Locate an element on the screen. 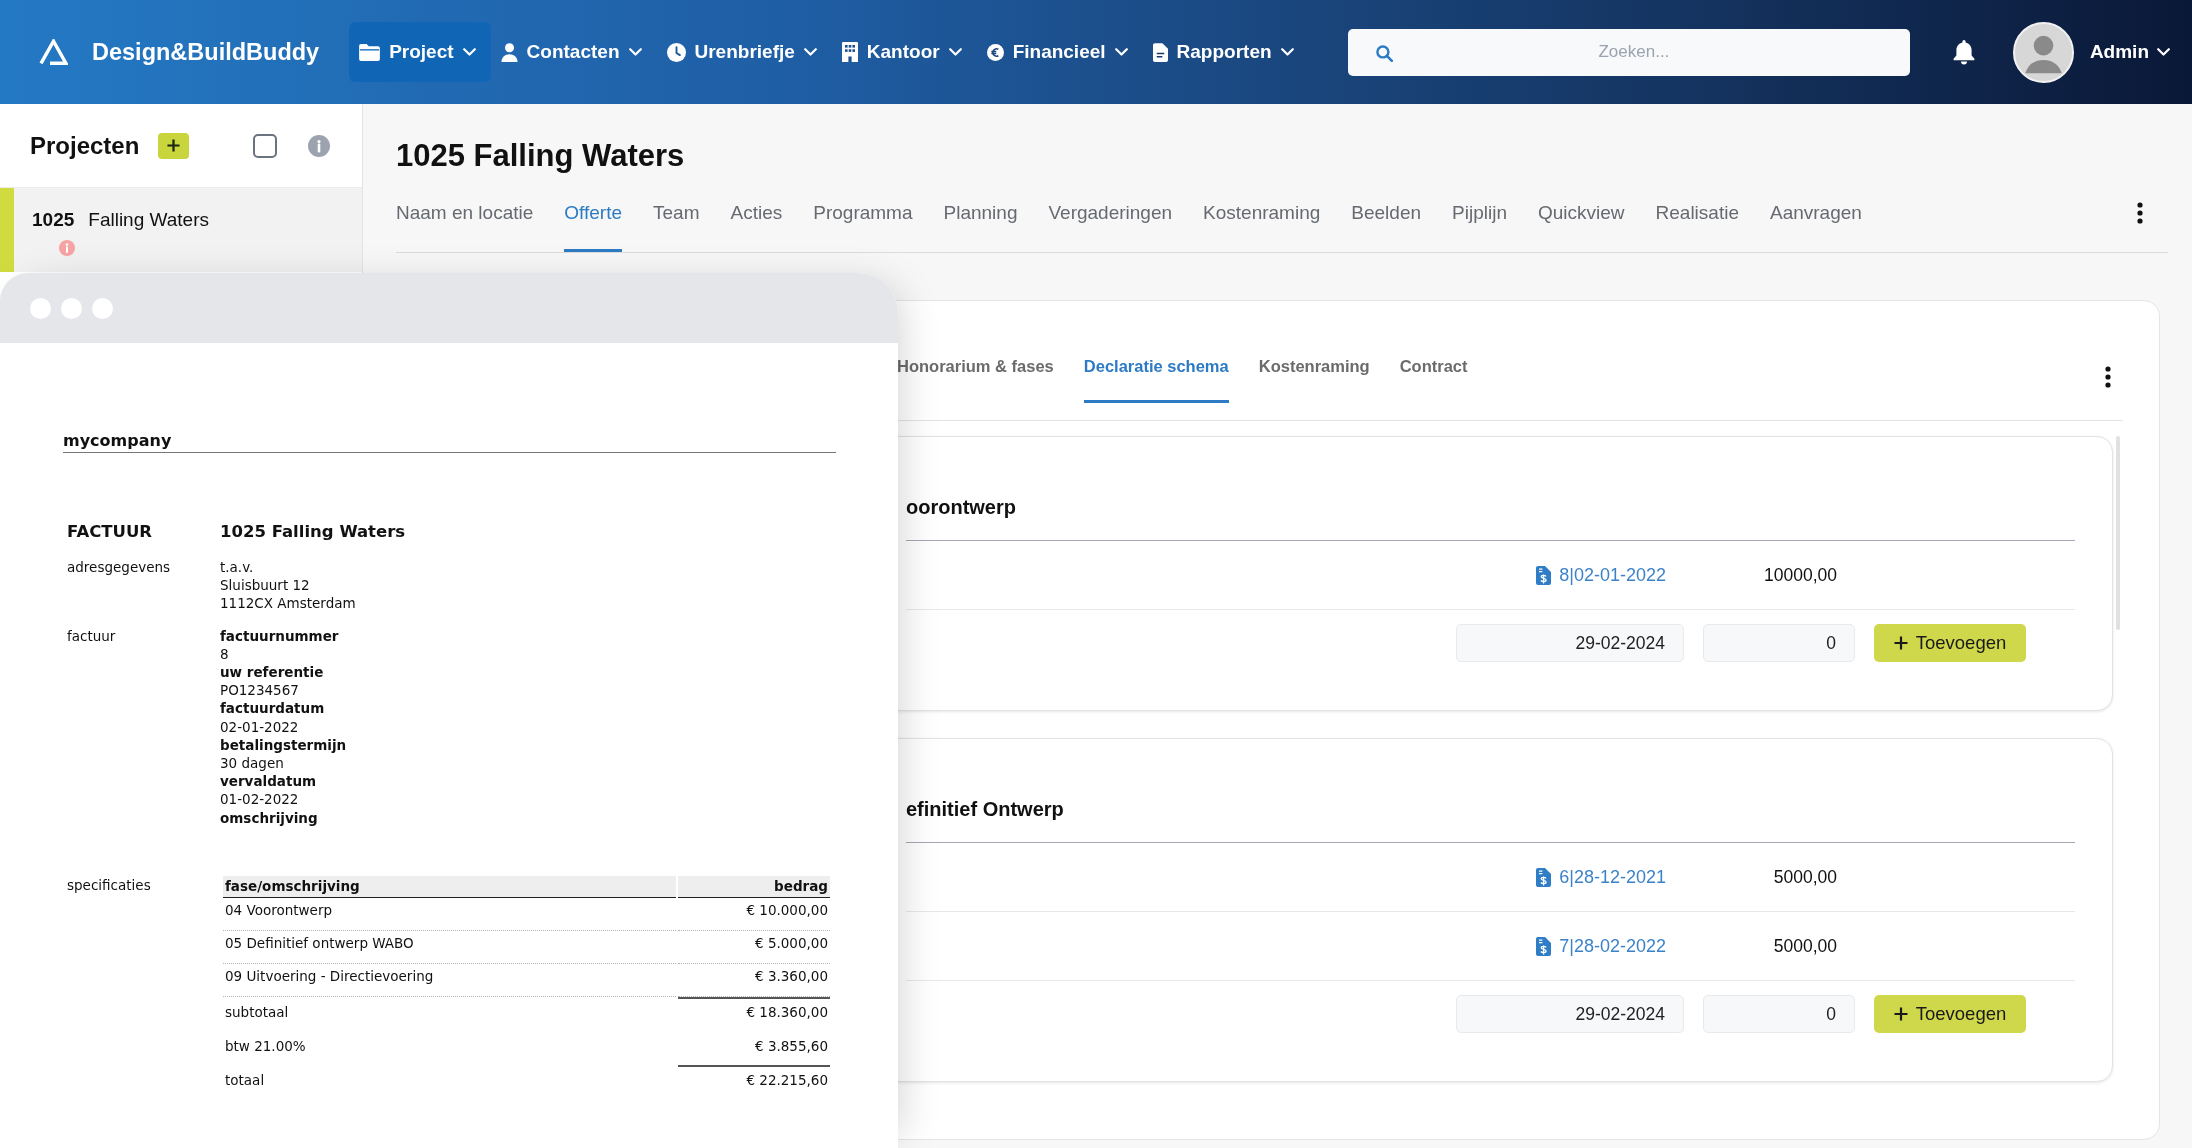 The width and height of the screenshot is (2192, 1148). sidebar-title: Projecten is located at coordinates (85, 145).